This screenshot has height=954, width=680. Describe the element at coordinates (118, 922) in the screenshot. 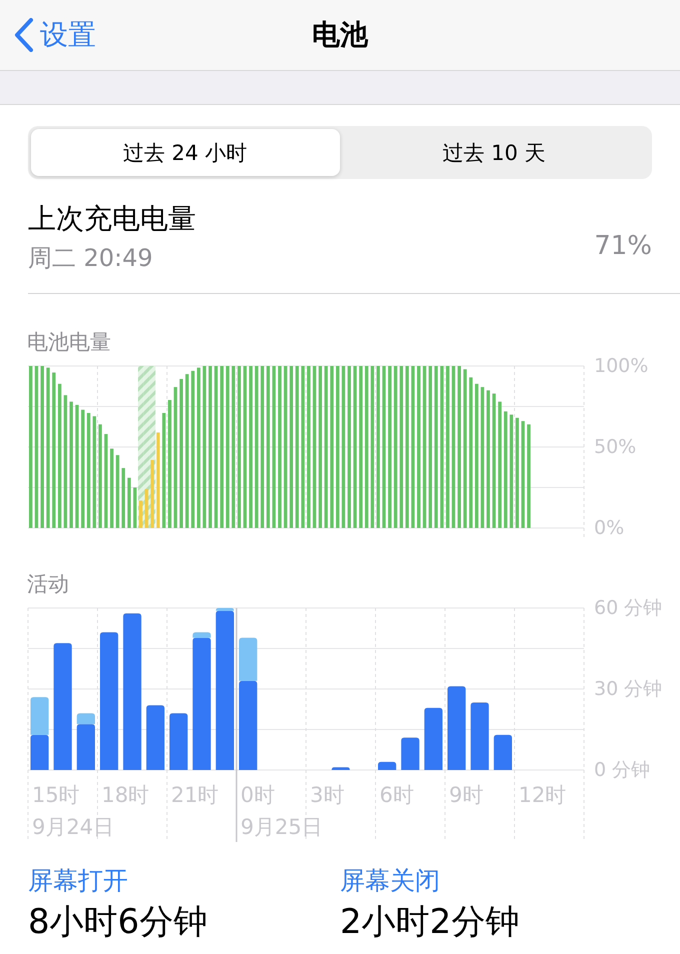

I see `usage-duration: 8小时6分钟` at that location.